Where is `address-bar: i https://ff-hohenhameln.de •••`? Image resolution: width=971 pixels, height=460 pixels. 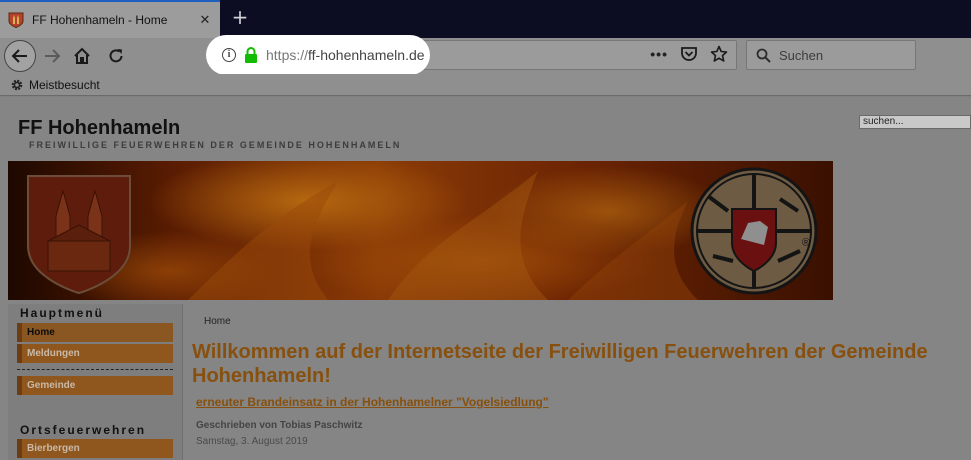
address-bar: i https://ff-hohenhameln.de ••• is located at coordinates (471, 55).